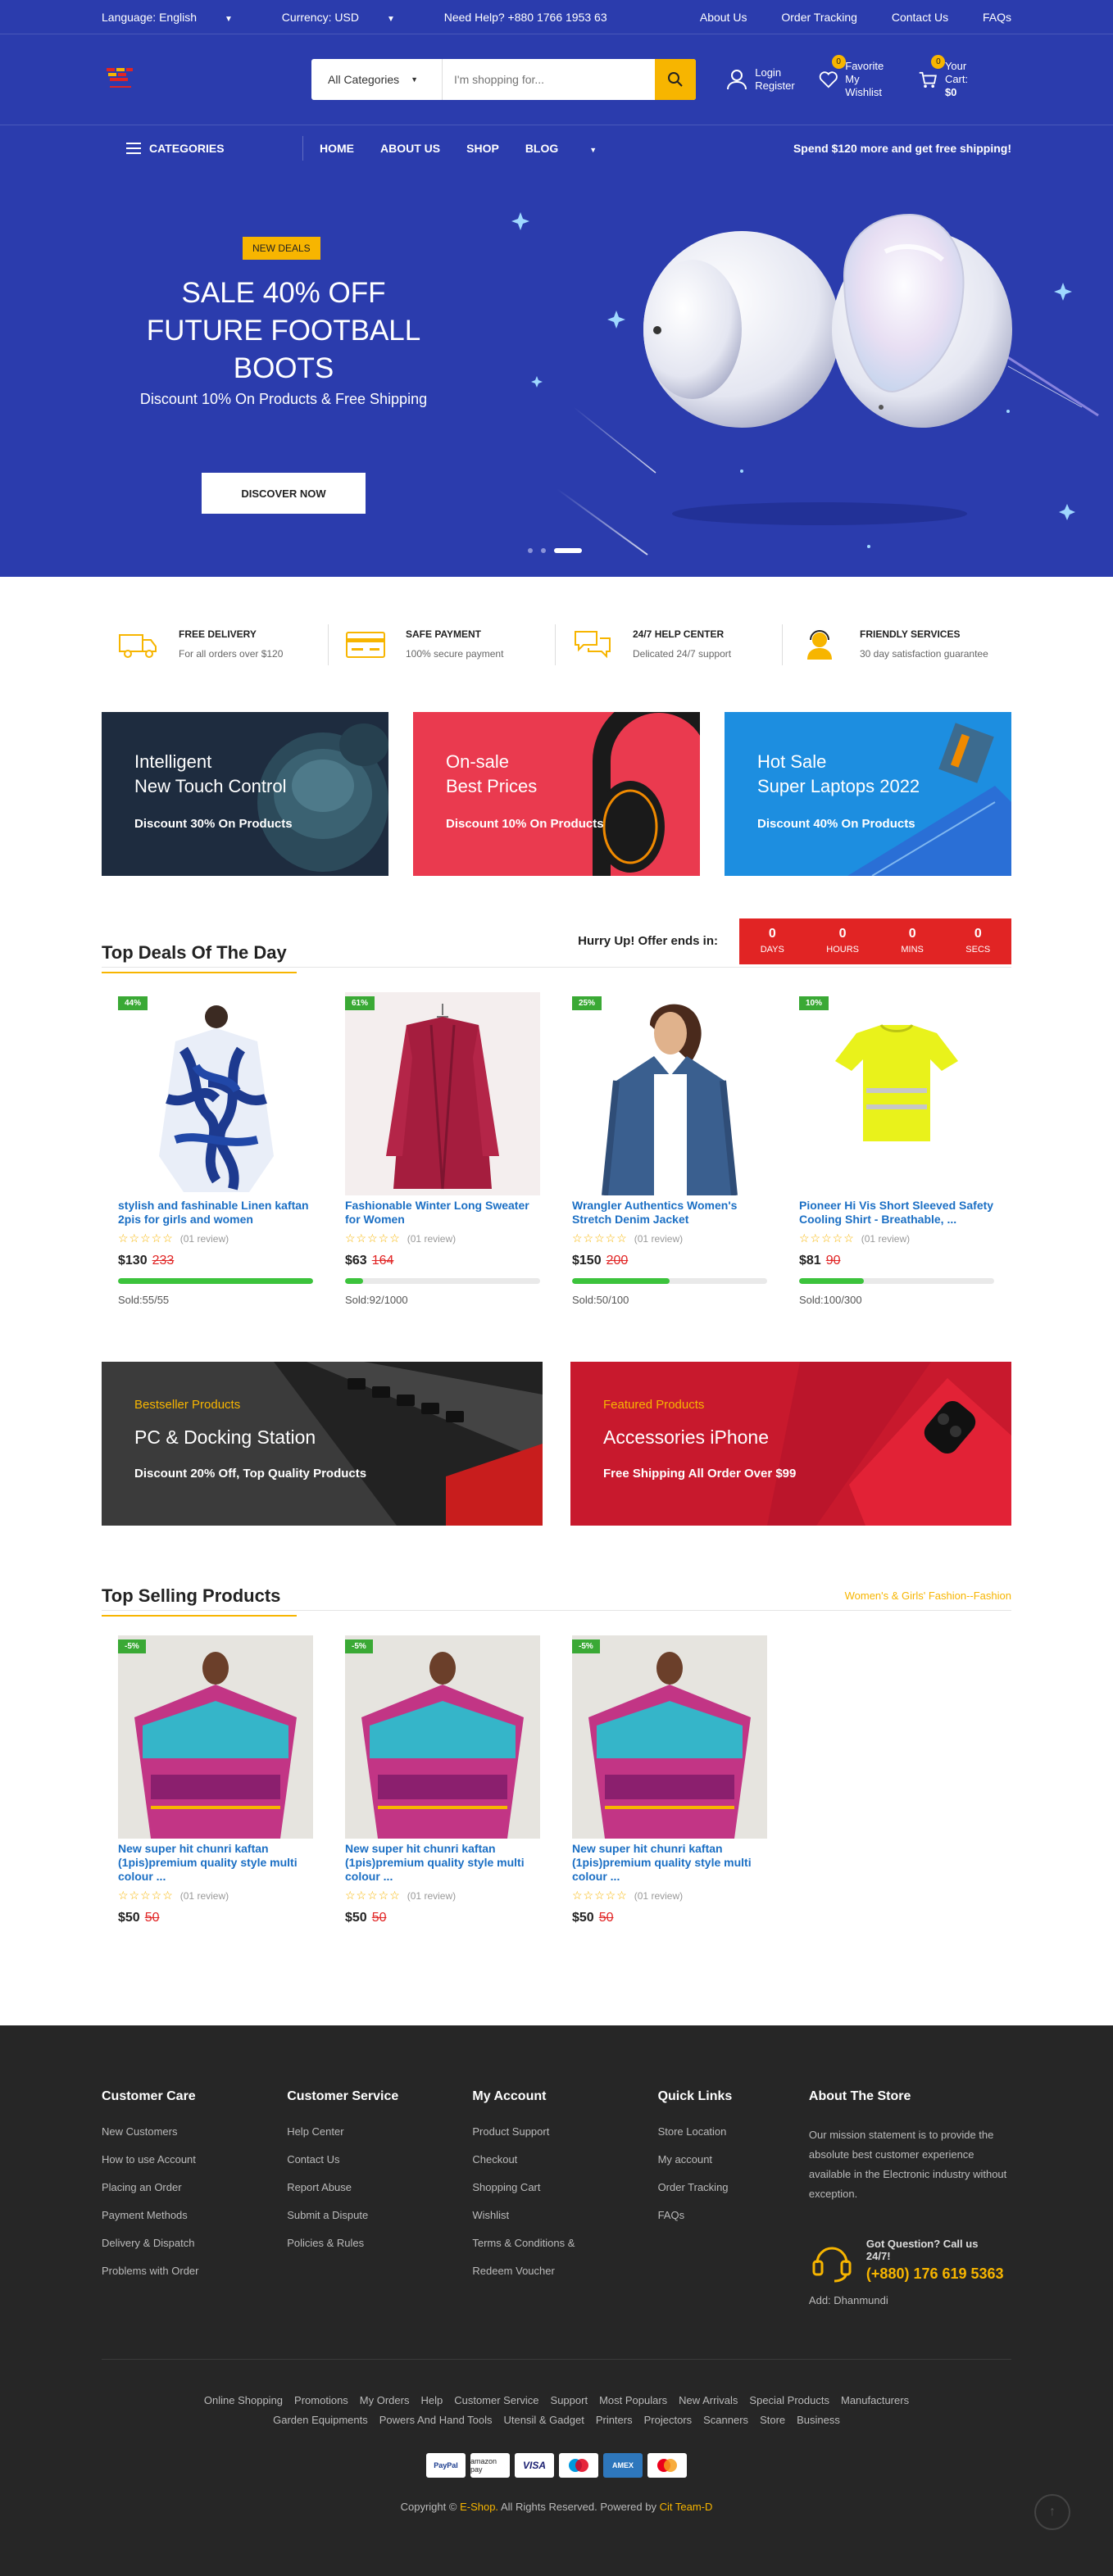  I want to click on product-image: 10%, so click(896, 1093).